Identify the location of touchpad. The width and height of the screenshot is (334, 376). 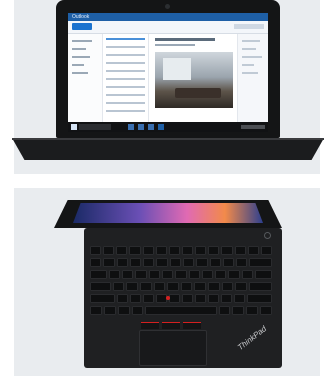
(173, 348).